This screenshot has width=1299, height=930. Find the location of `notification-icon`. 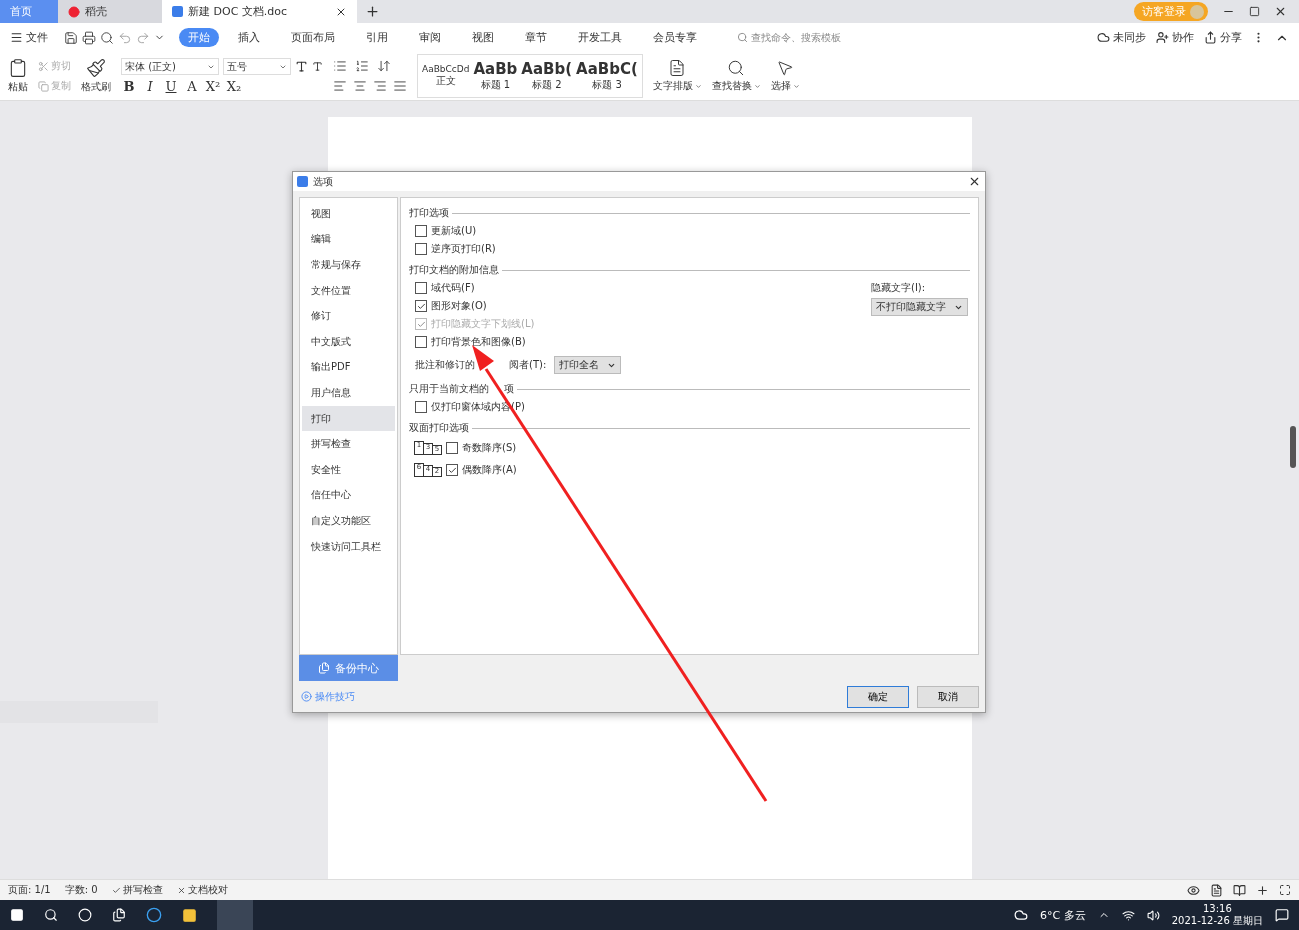

notification-icon is located at coordinates (1282, 915).